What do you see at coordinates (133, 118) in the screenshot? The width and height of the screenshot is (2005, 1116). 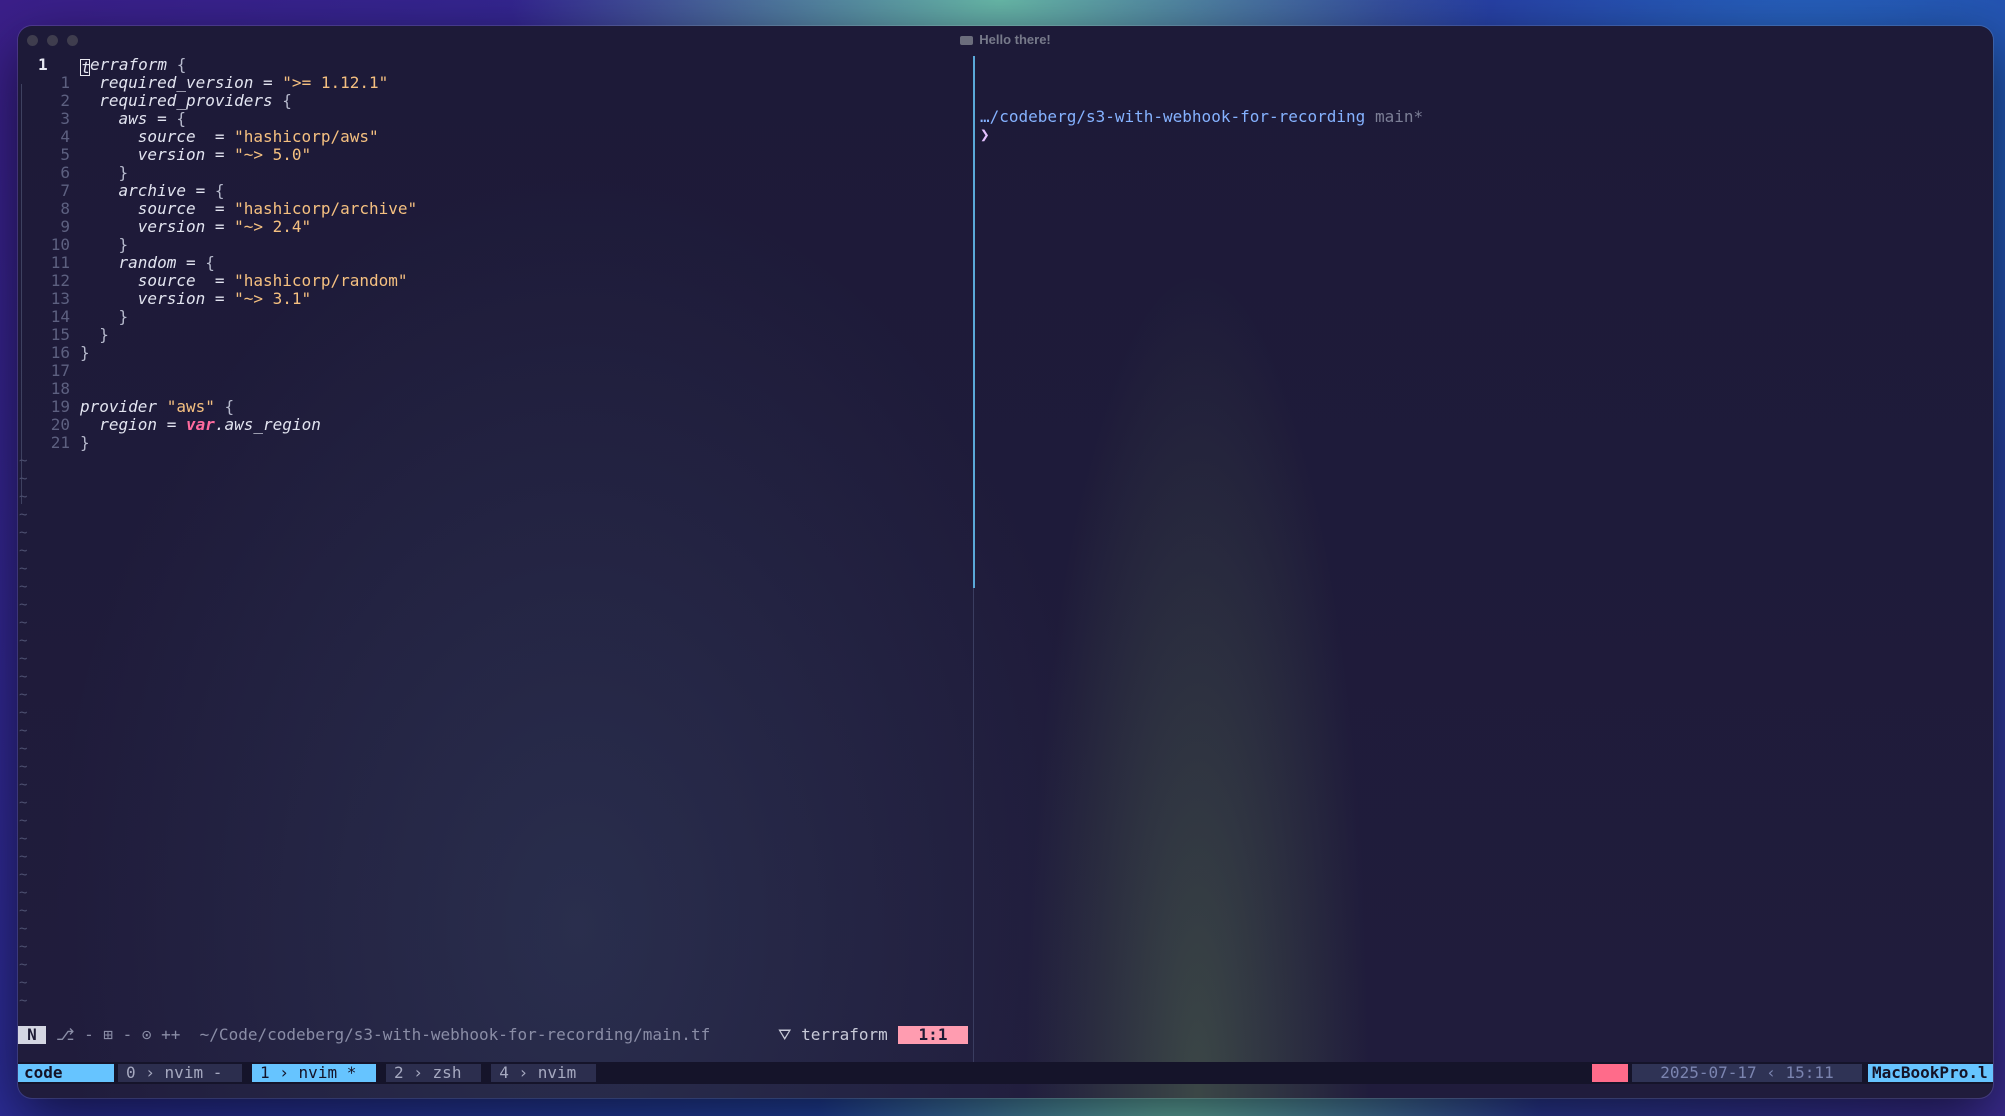 I see `line-code: aws = {` at bounding box center [133, 118].